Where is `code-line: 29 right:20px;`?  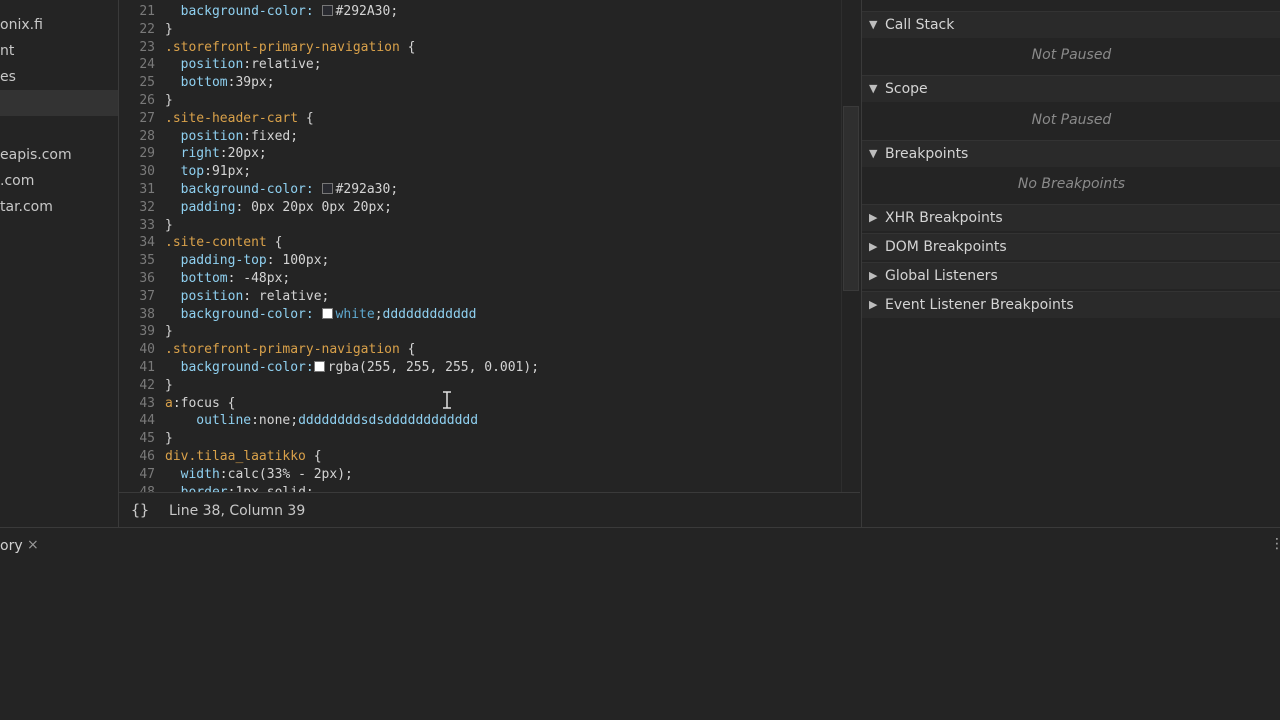 code-line: 29 right:20px; is located at coordinates (479, 154).